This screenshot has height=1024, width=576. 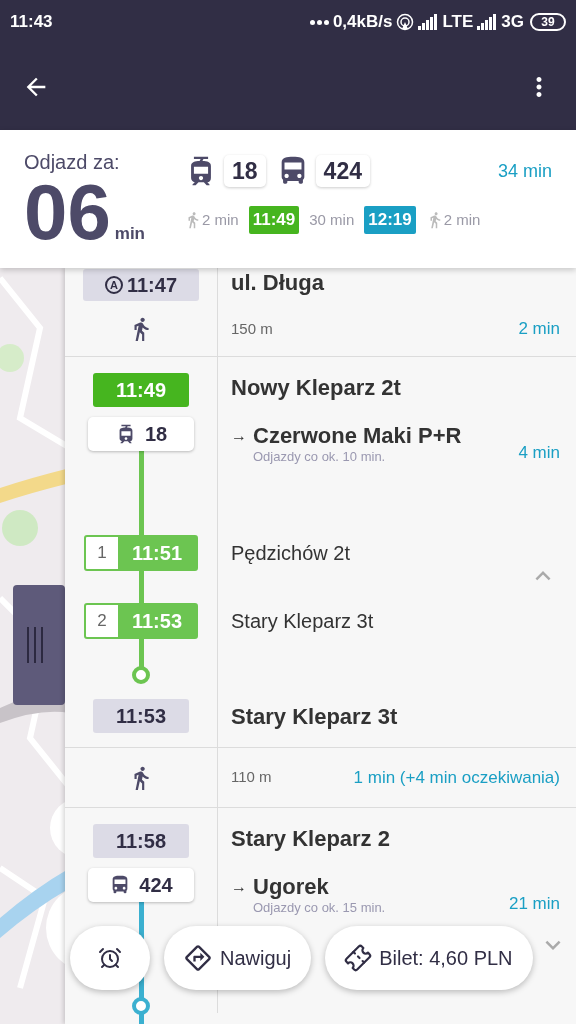 I want to click on handle-panel, so click(x=39, y=645).